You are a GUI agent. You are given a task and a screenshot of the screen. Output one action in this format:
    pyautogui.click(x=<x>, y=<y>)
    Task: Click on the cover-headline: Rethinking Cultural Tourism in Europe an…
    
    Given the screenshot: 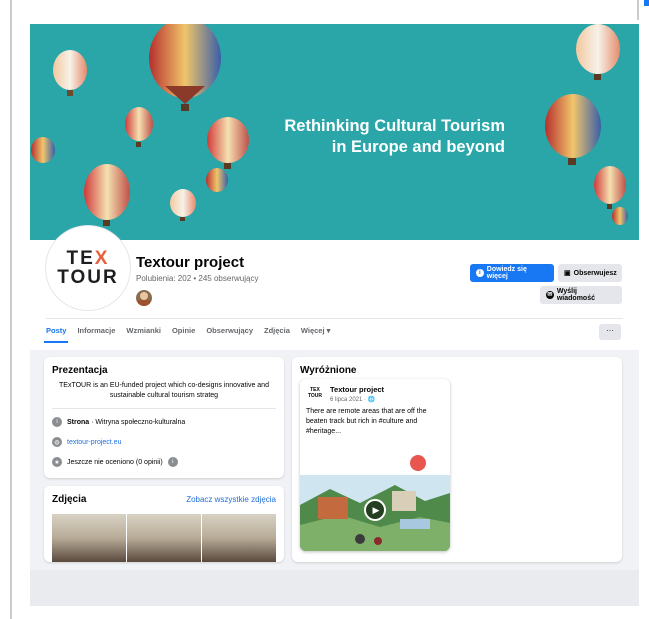 What is the action you would take?
    pyautogui.click(x=394, y=137)
    